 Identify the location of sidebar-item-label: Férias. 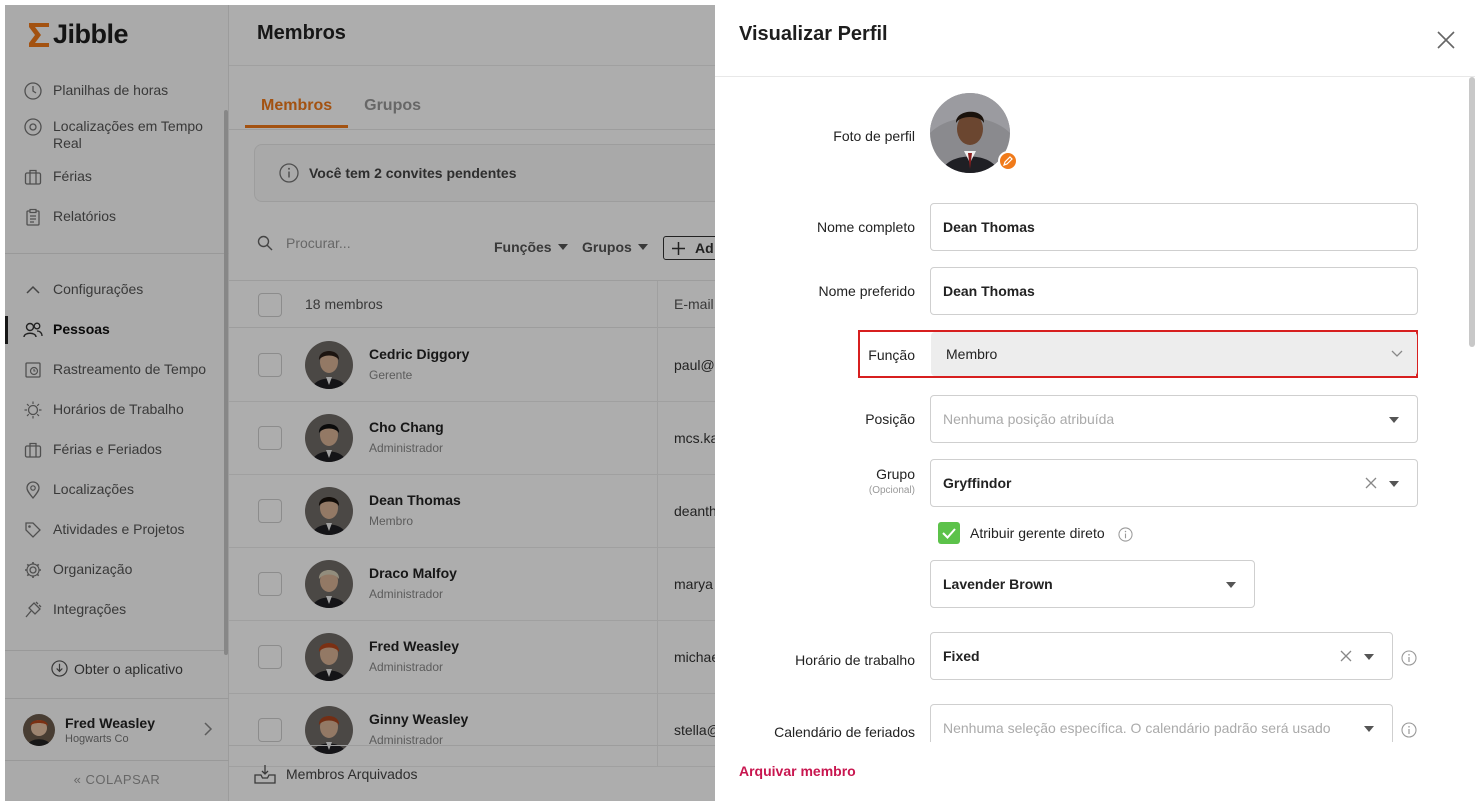
(72, 176).